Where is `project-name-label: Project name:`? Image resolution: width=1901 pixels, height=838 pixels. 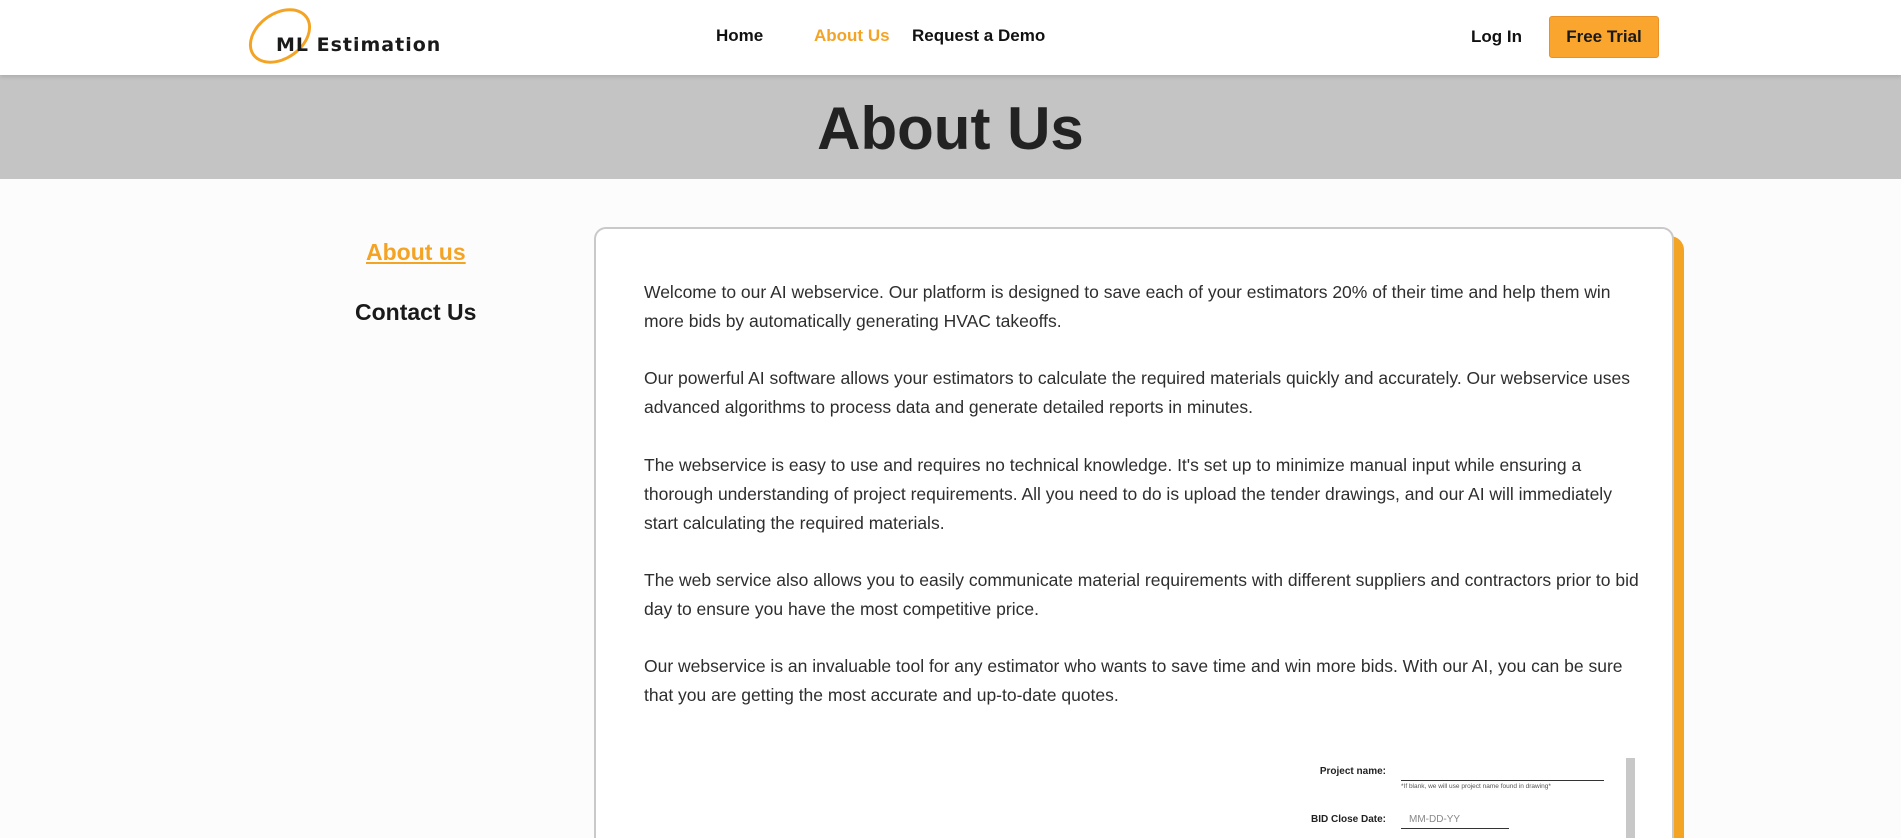 project-name-label: Project name: is located at coordinates (1352, 771).